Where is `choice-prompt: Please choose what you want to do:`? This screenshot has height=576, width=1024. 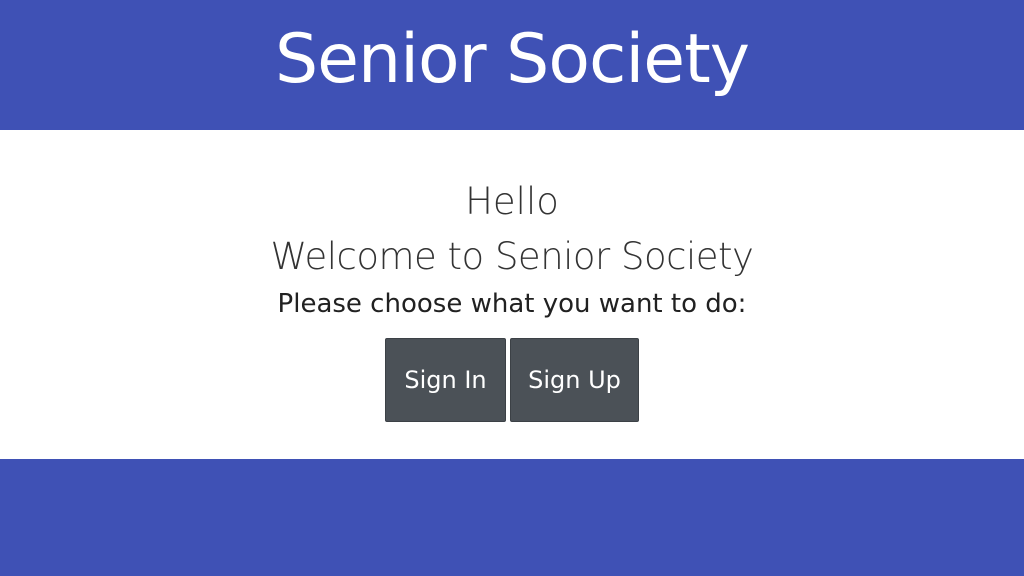 choice-prompt: Please choose what you want to do: is located at coordinates (512, 304).